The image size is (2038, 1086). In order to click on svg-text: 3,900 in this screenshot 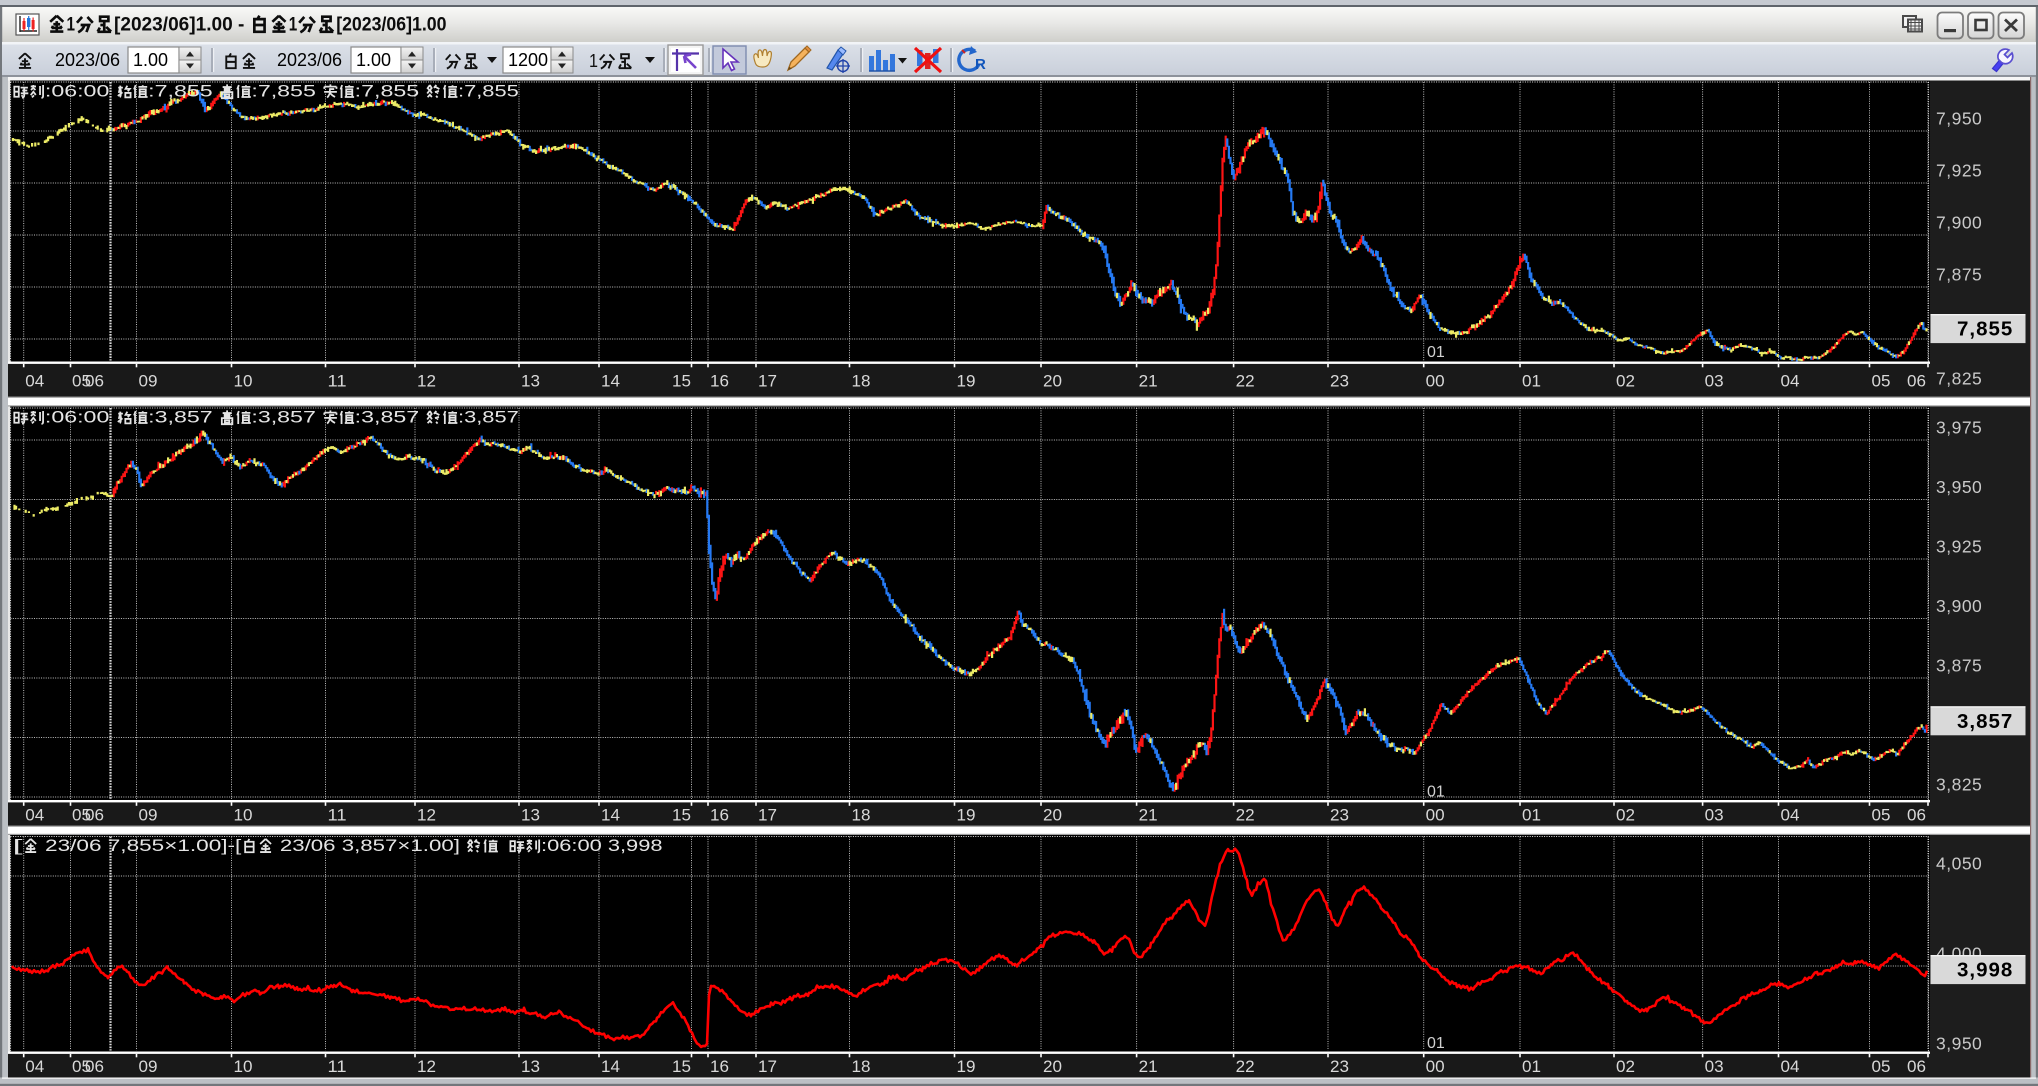, I will do `click(1959, 606)`.